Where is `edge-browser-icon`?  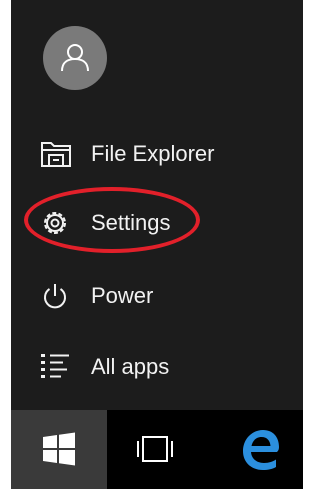 edge-browser-icon is located at coordinates (261, 450).